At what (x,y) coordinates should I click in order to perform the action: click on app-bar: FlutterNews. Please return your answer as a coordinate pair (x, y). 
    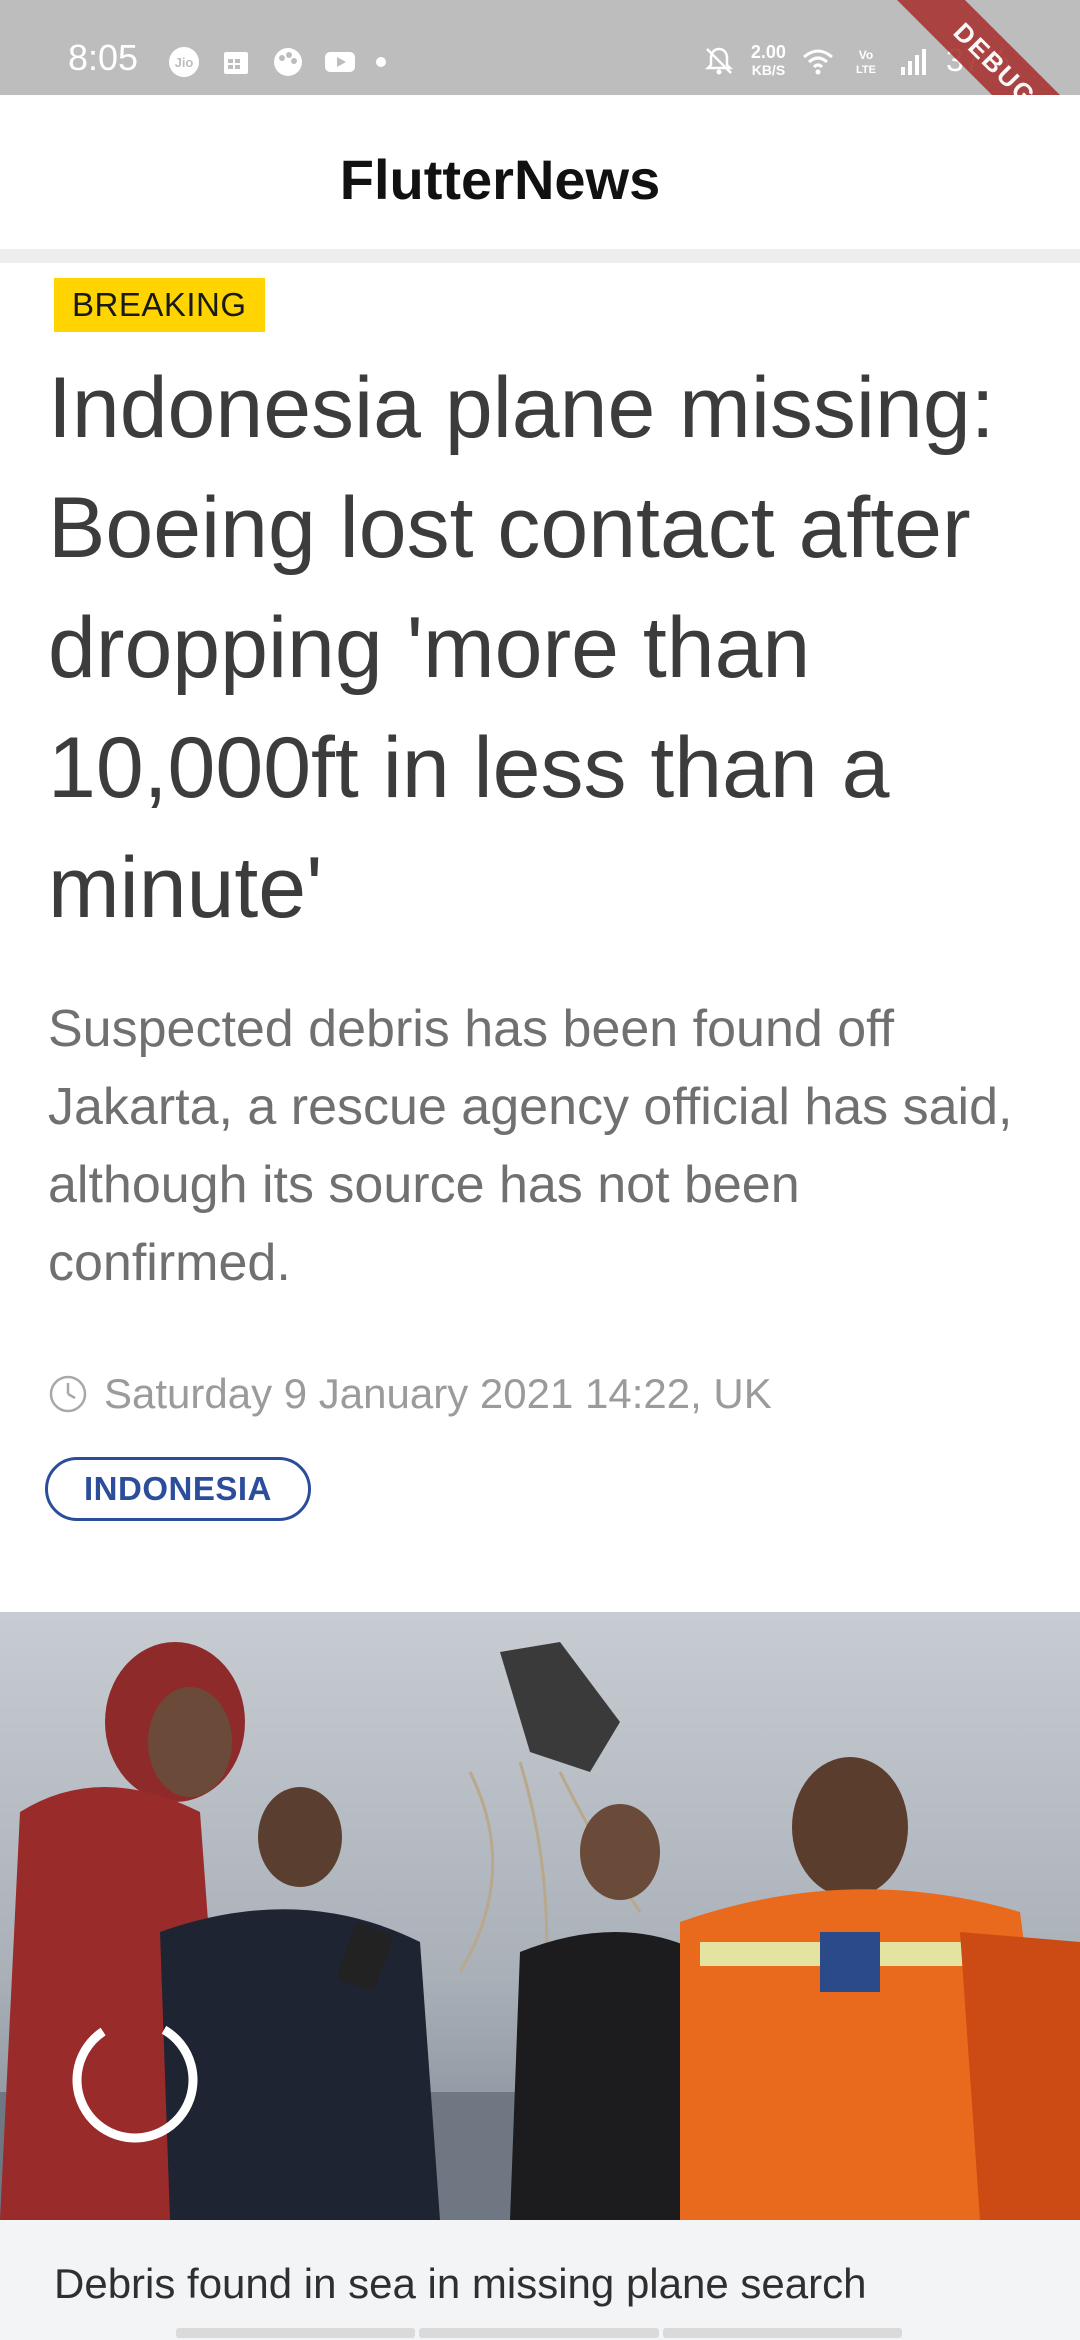
    Looking at the image, I should click on (540, 179).